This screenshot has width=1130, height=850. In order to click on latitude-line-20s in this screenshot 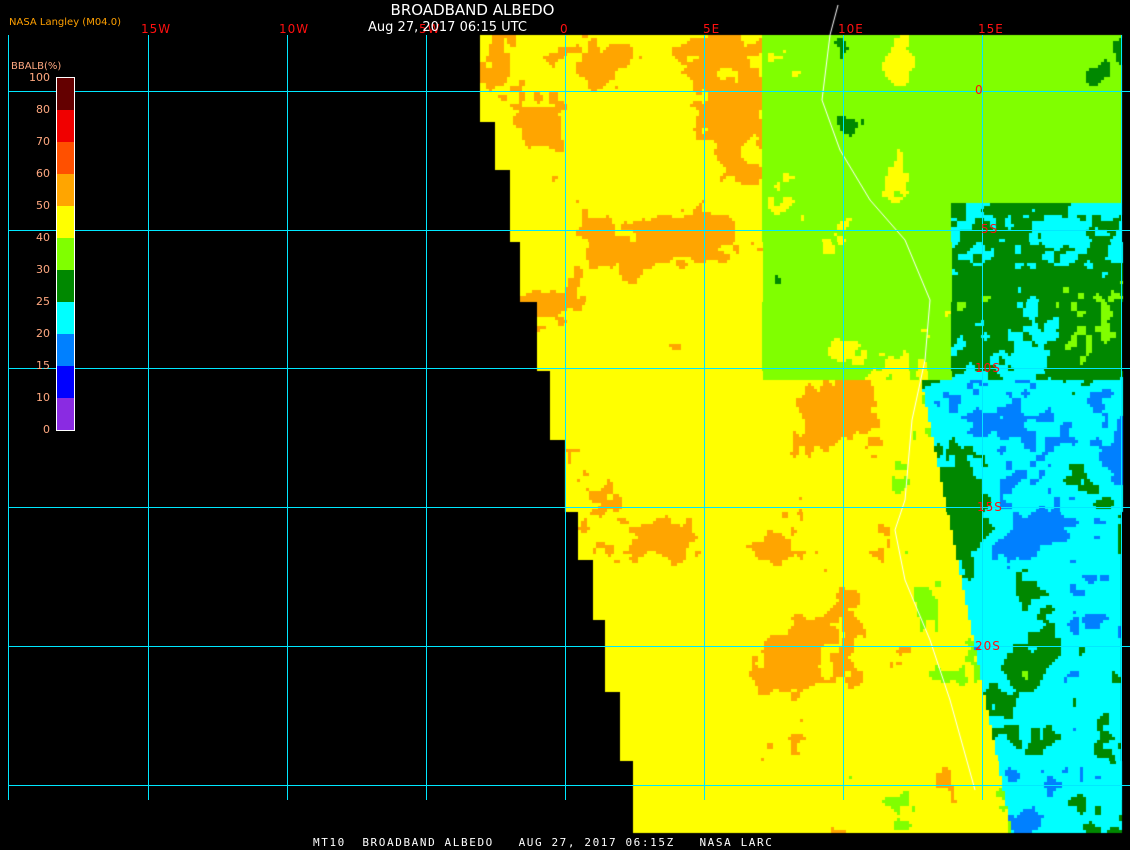, I will do `click(569, 646)`.